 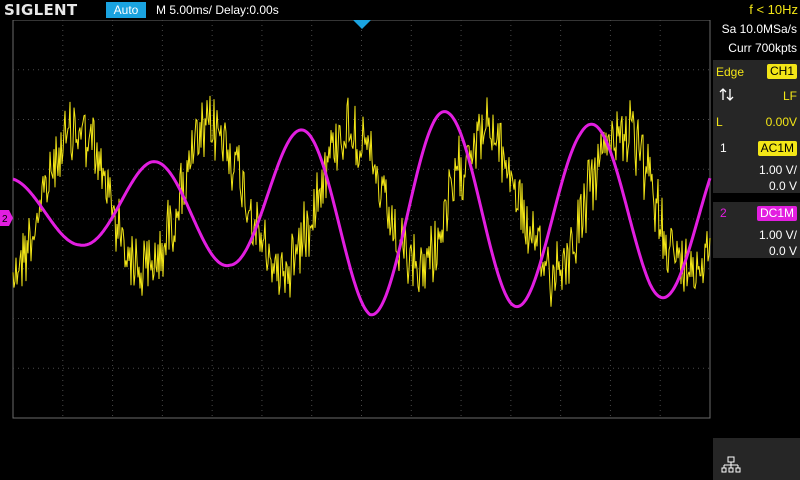 What do you see at coordinates (719, 122) in the screenshot?
I see `trigger-level-label: L` at bounding box center [719, 122].